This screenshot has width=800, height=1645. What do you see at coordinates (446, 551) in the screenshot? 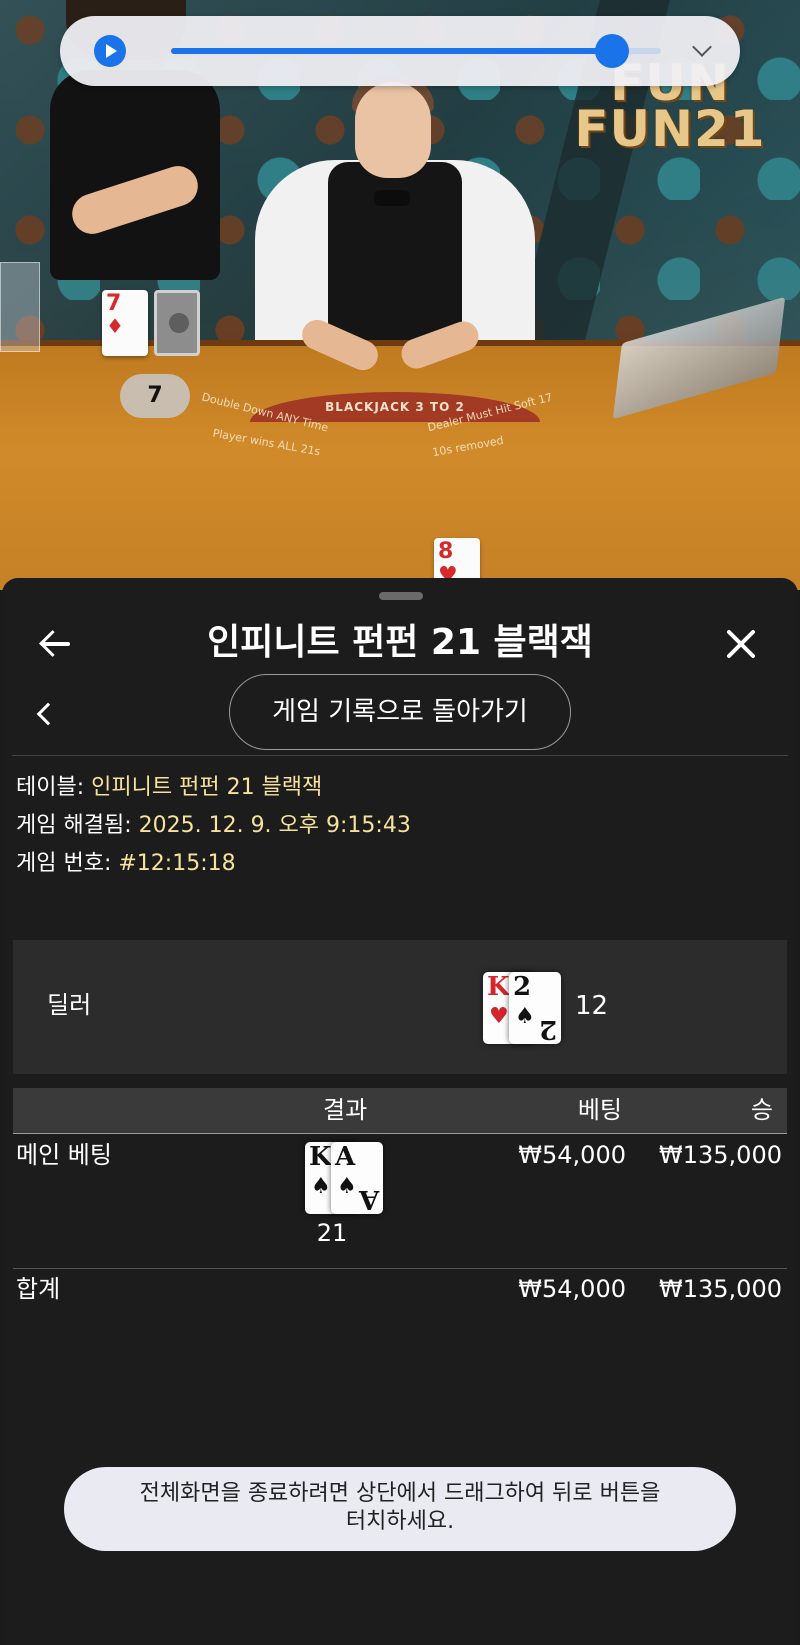
I see `incoming-card-rank: 8` at bounding box center [446, 551].